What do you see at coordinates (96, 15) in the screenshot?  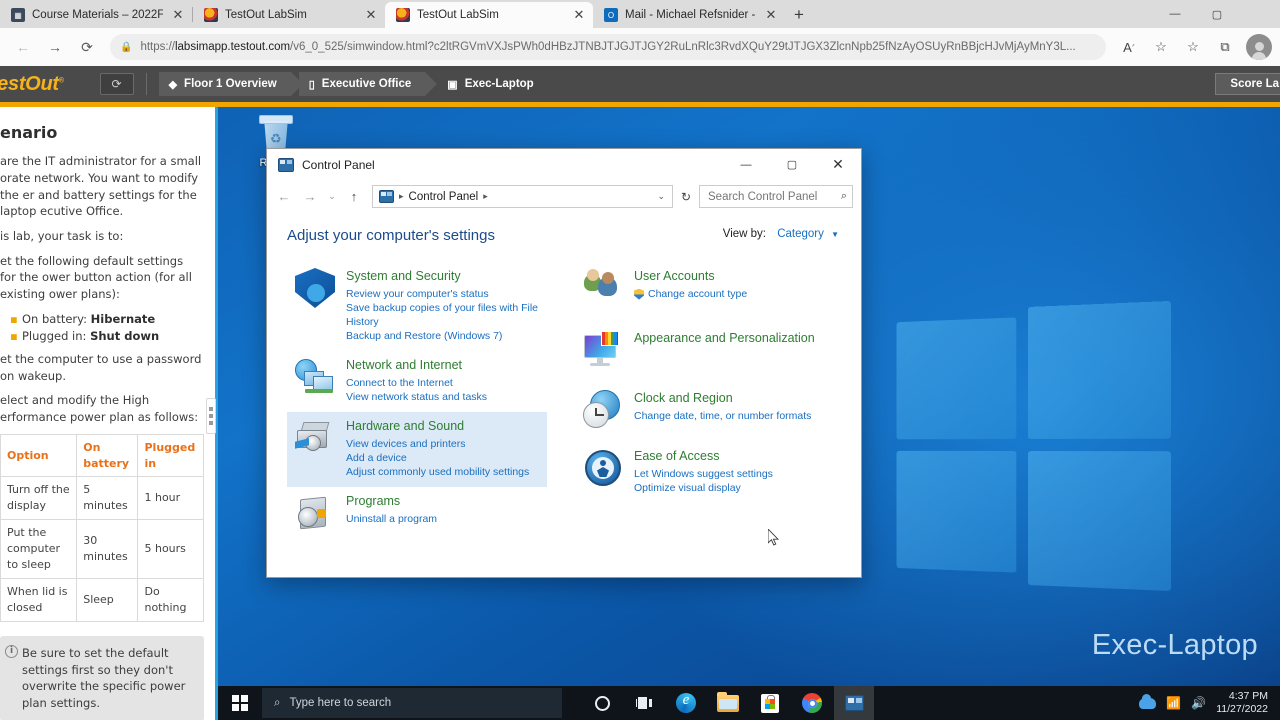 I see `browser-tab-0: ▦ Course Materials – 2022FA_CIS1 ✕` at bounding box center [96, 15].